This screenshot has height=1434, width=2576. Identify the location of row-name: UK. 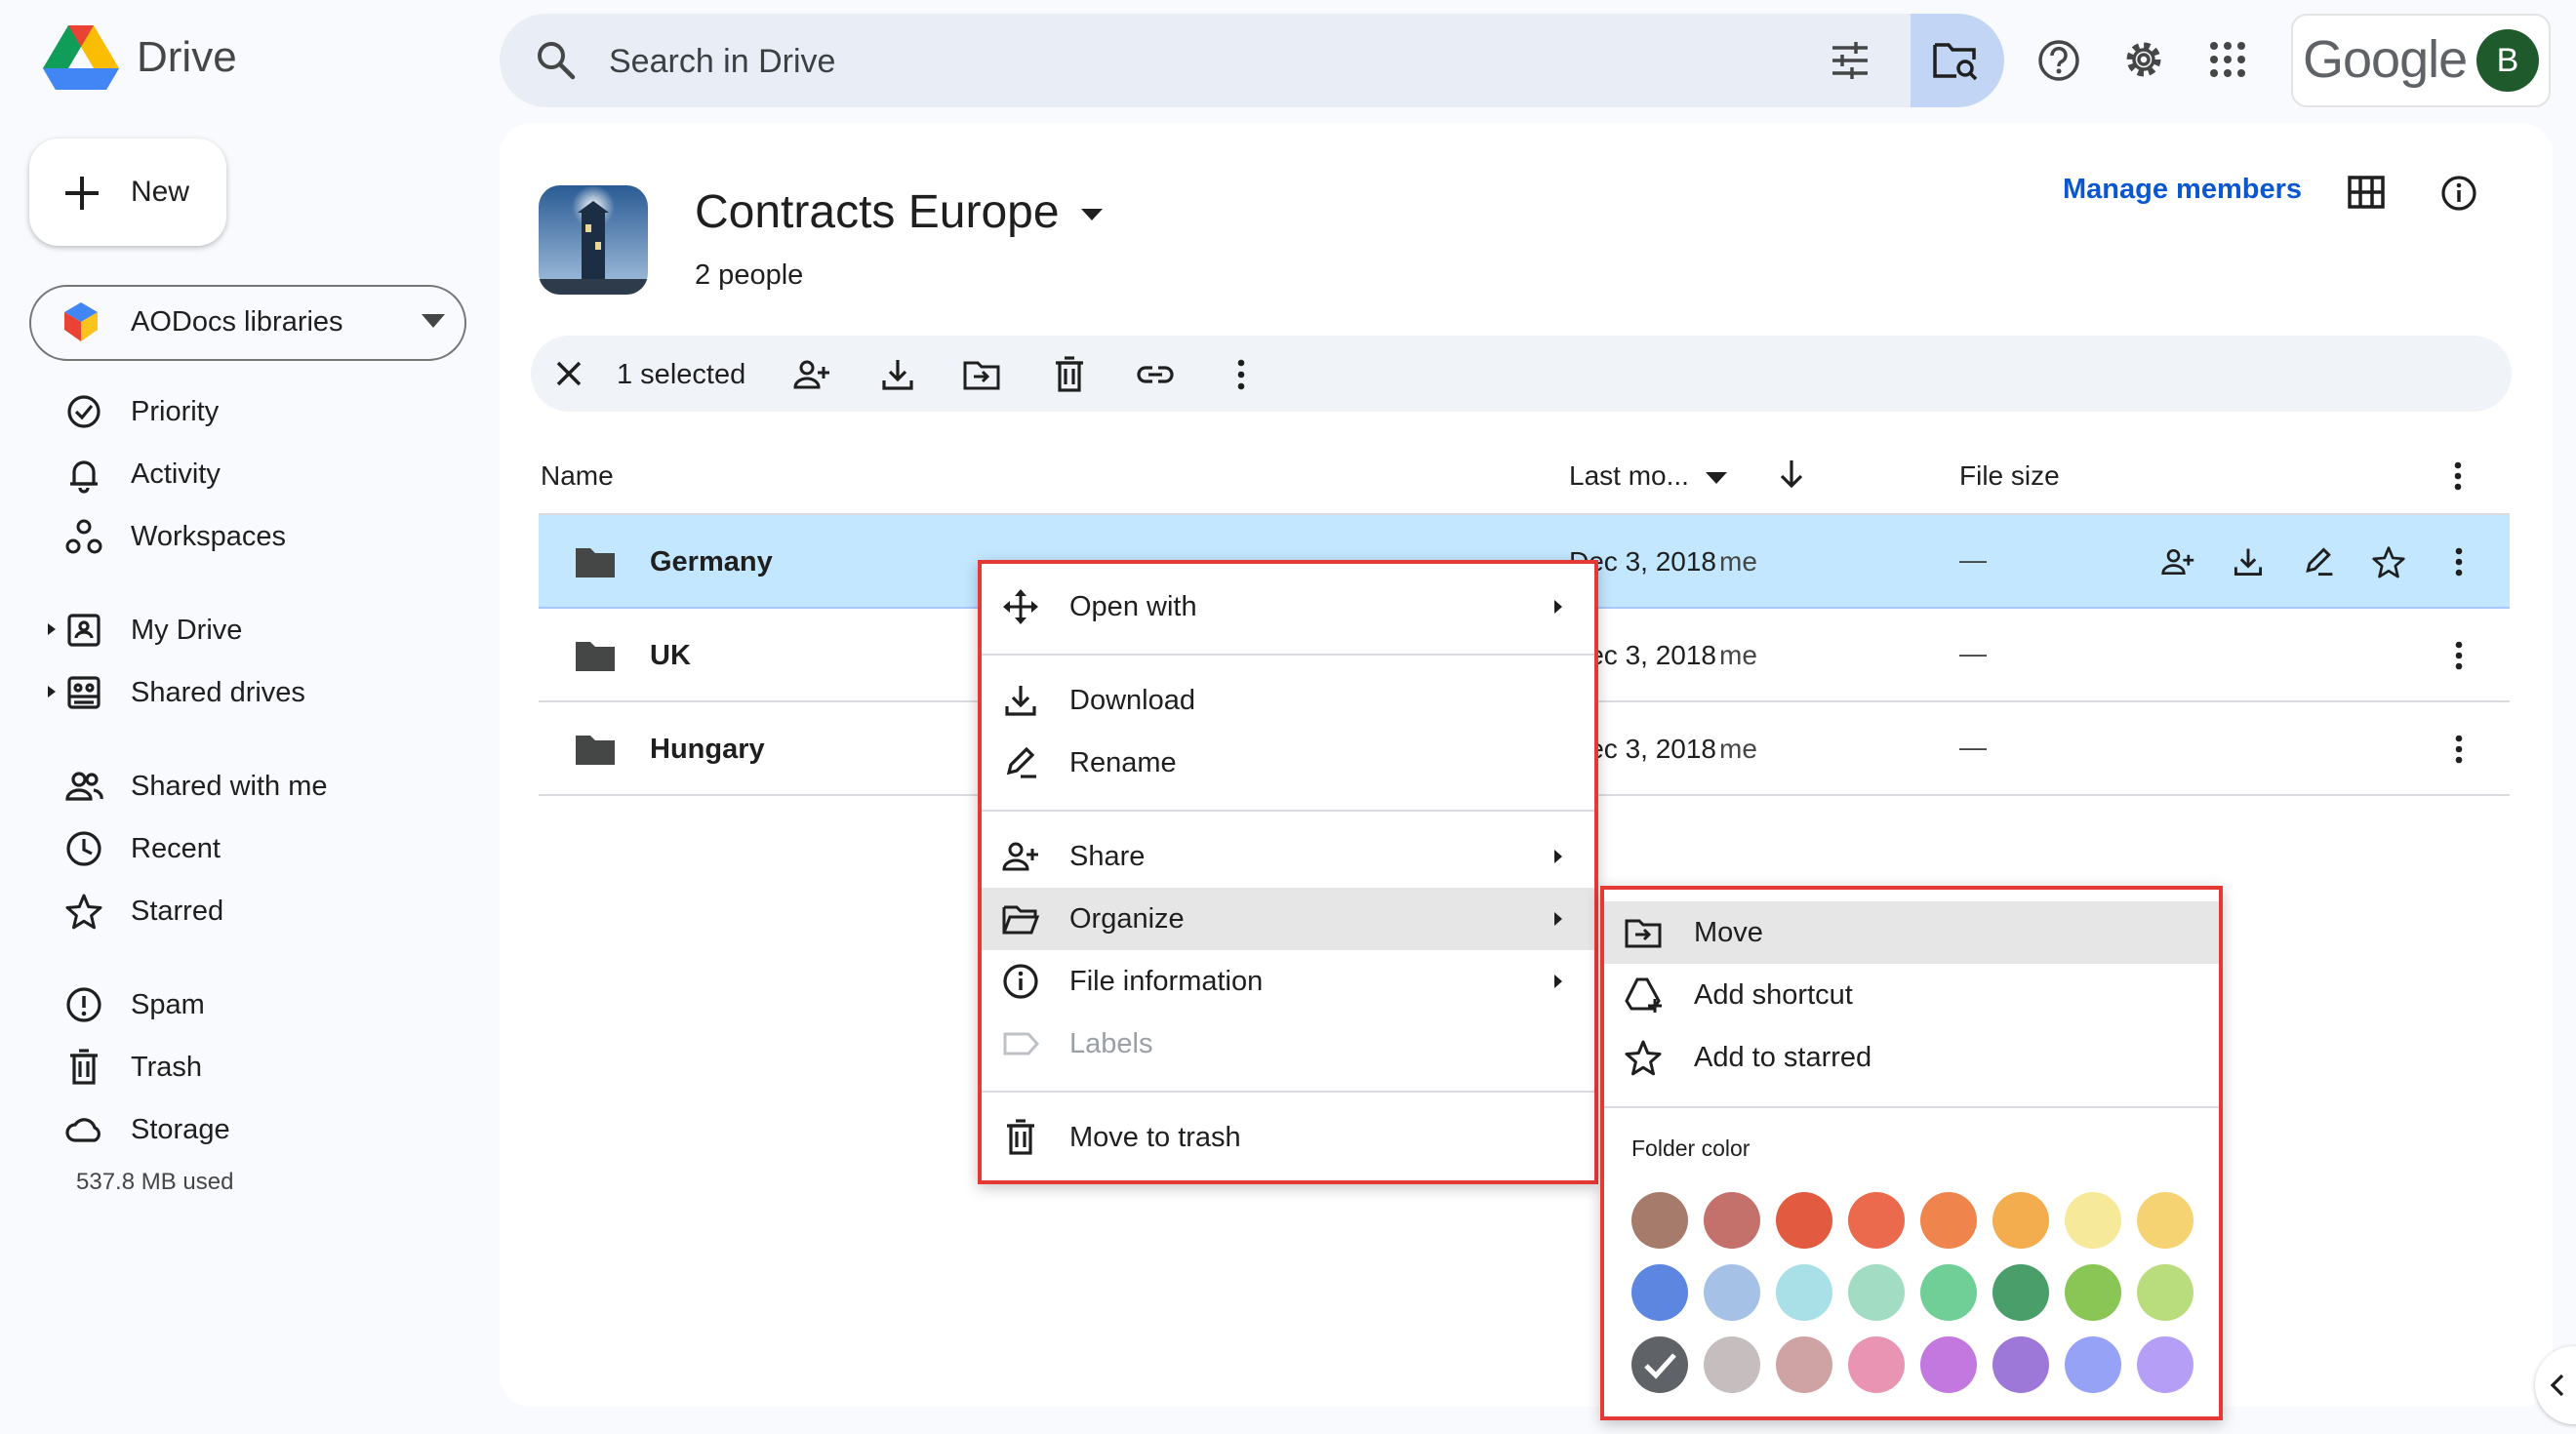
(670, 656).